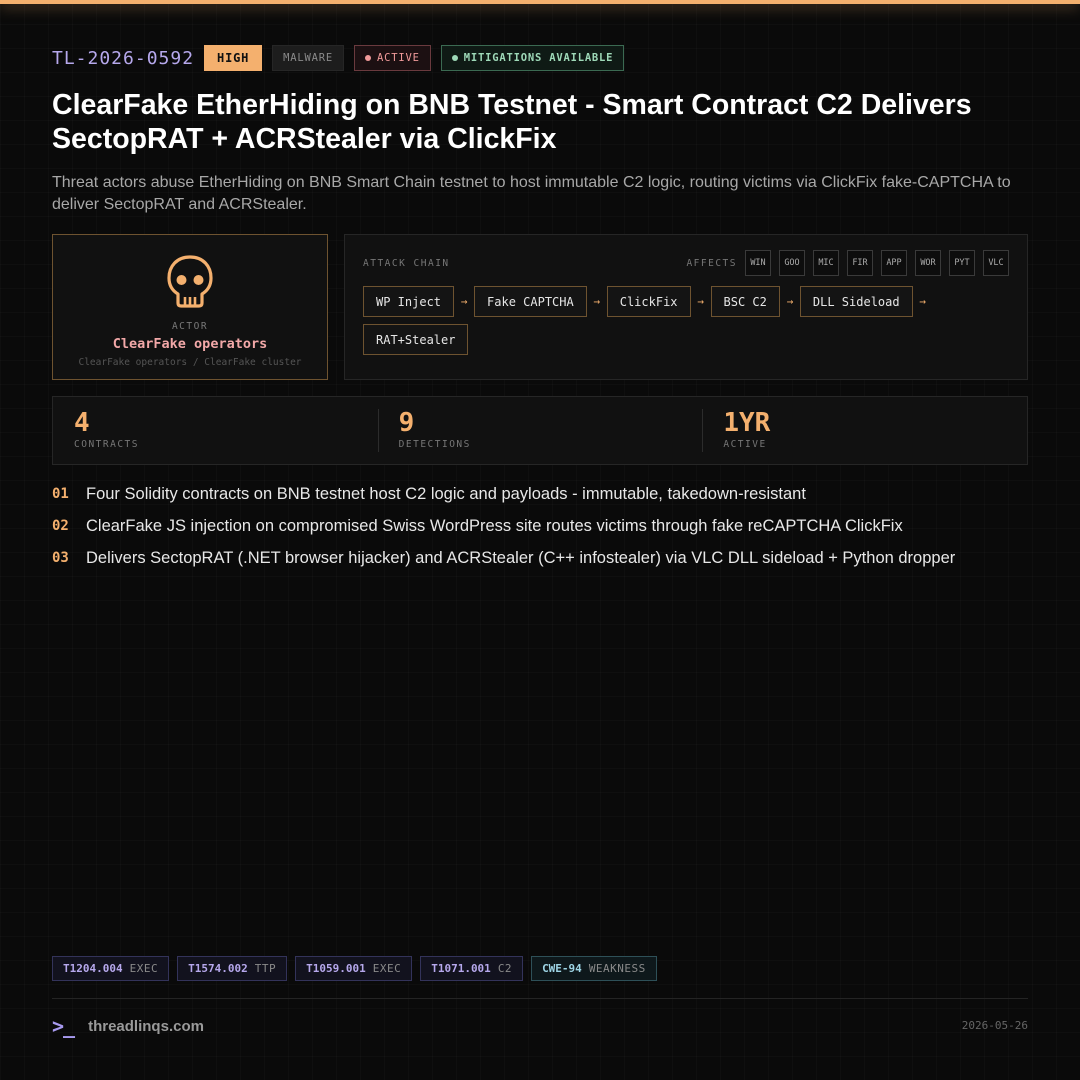 The height and width of the screenshot is (1080, 1080). I want to click on stat-label: DETECTIONS, so click(434, 444).